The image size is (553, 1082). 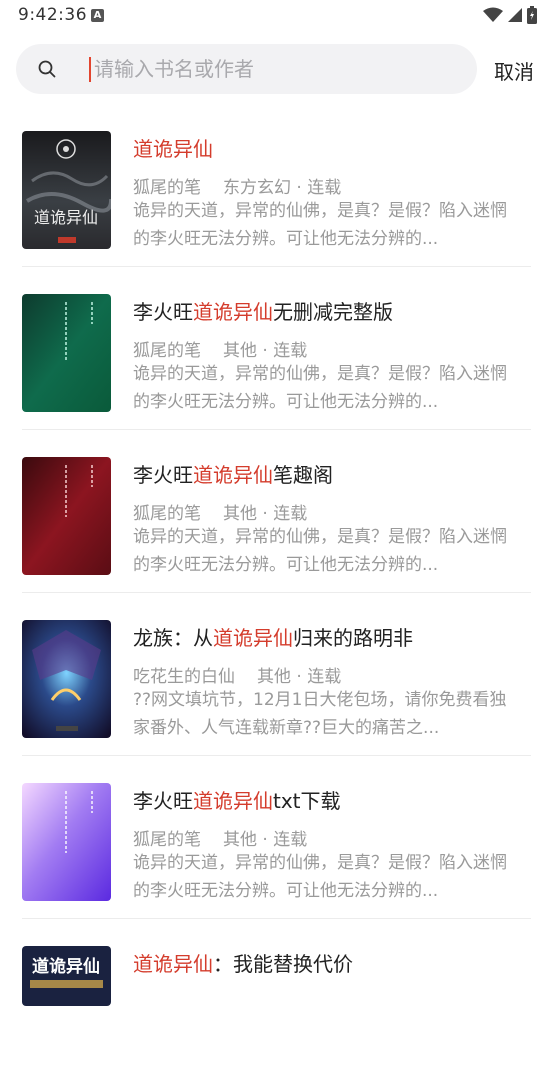 What do you see at coordinates (237, 674) in the screenshot?
I see `book-meta: 吃花生的白仙 其他 · 连载` at bounding box center [237, 674].